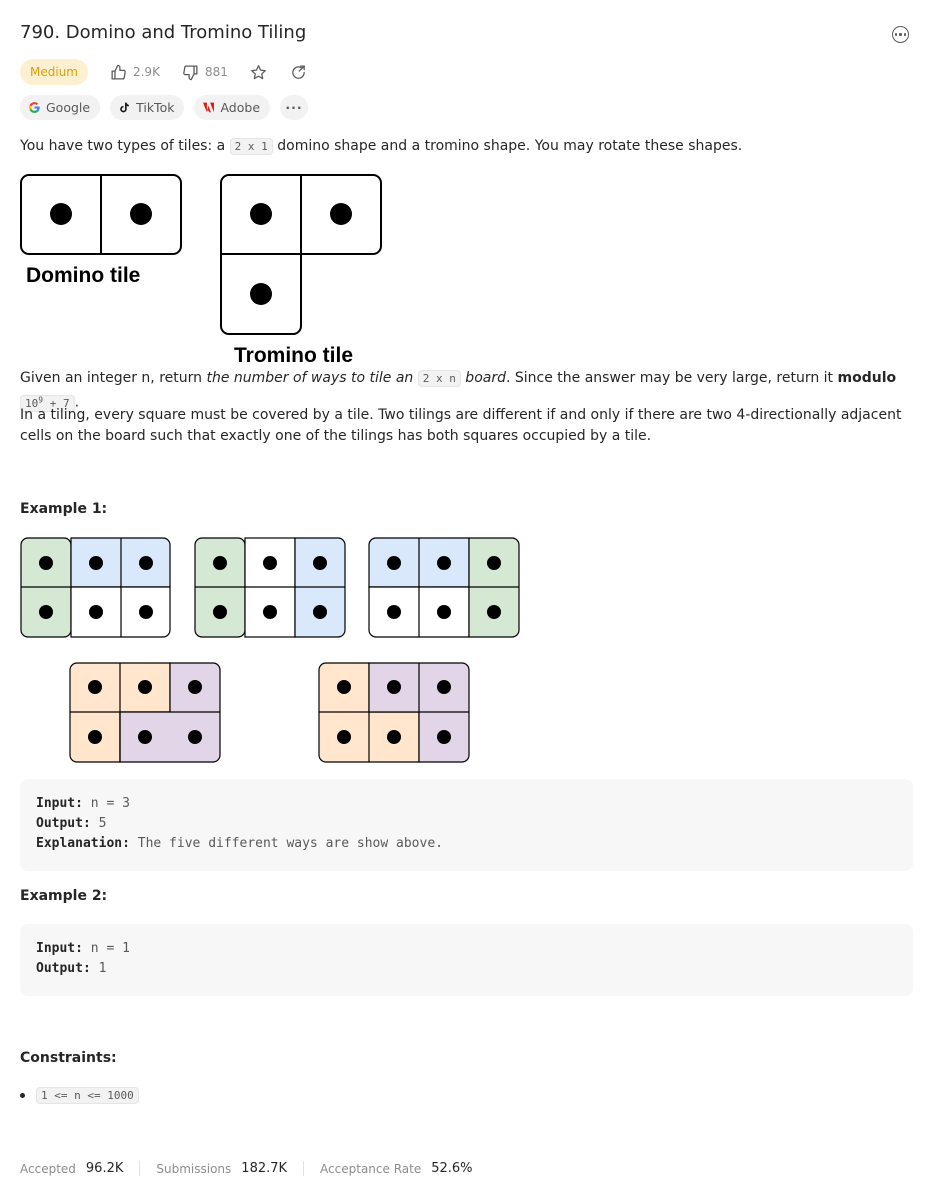 The height and width of the screenshot is (1195, 933). Describe the element at coordinates (34, 107) in the screenshot. I see `google-logo-icon` at that location.